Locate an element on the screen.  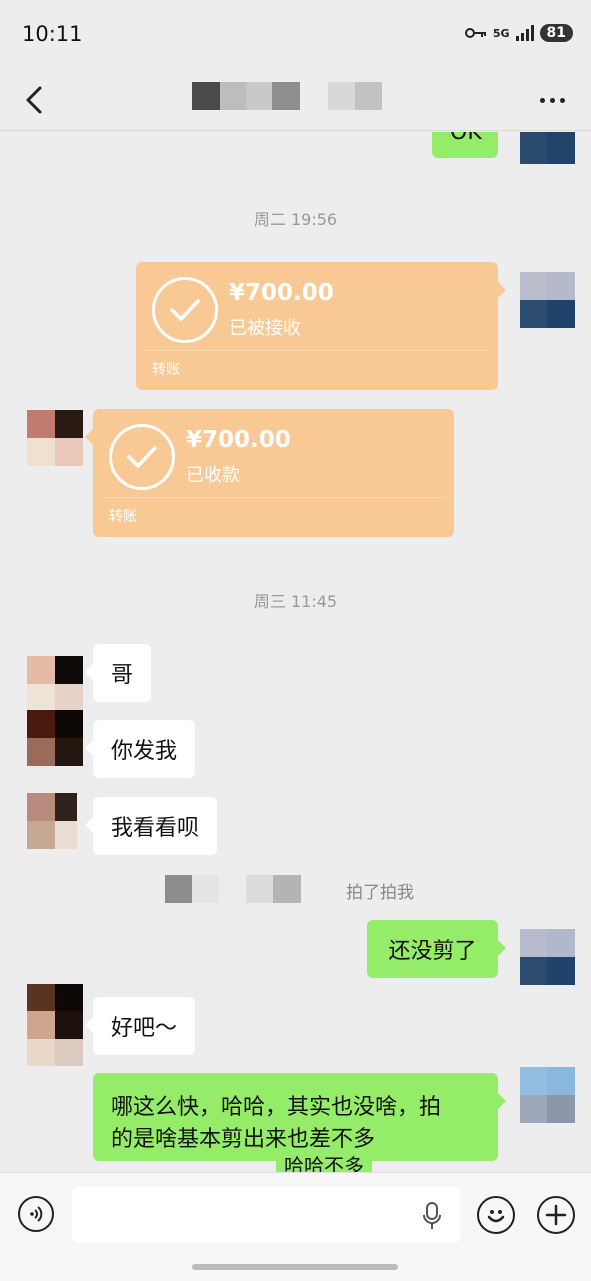
more-dots-icon is located at coordinates (552, 100).